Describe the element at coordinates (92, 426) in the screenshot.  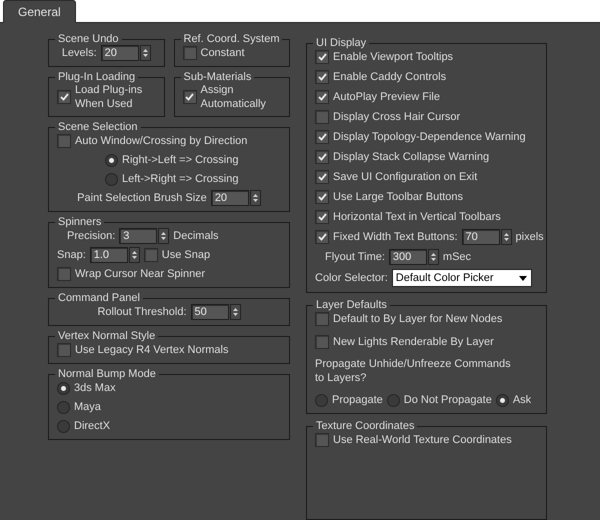
I see `radio-label: DirectX` at that location.